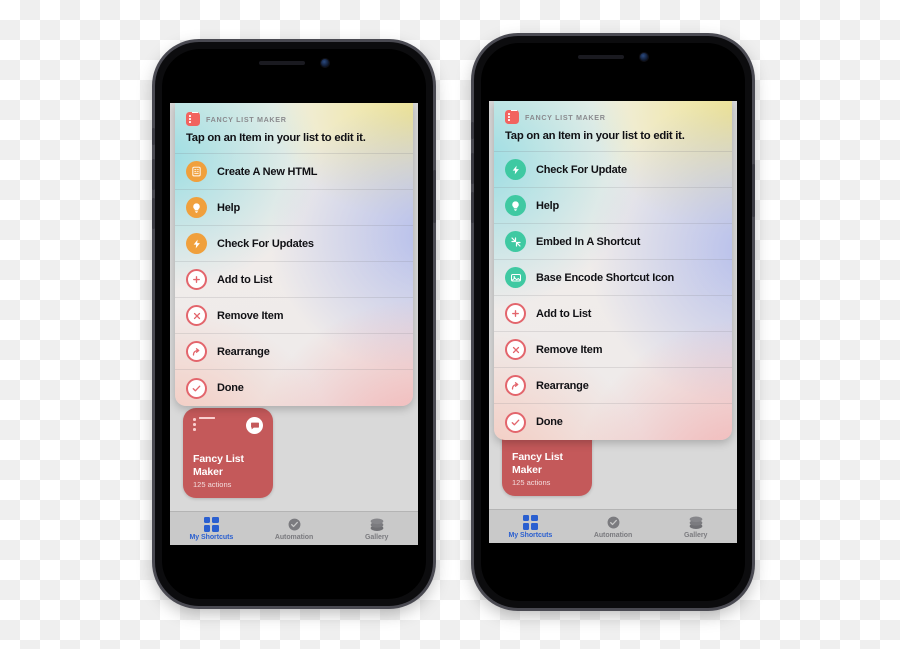 The width and height of the screenshot is (900, 649). I want to click on sheet-row-check-for-update: Check For Update, so click(613, 170).